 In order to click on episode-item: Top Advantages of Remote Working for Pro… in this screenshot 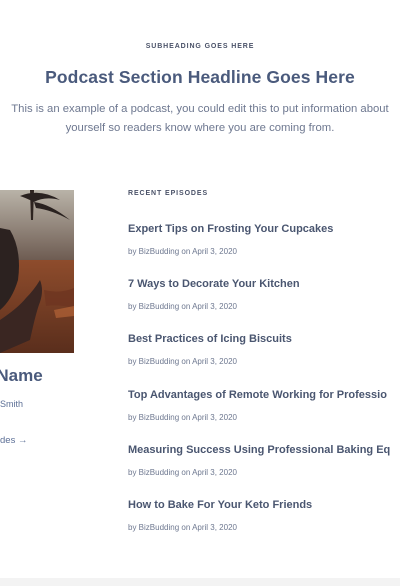, I will do `click(264, 415)`.